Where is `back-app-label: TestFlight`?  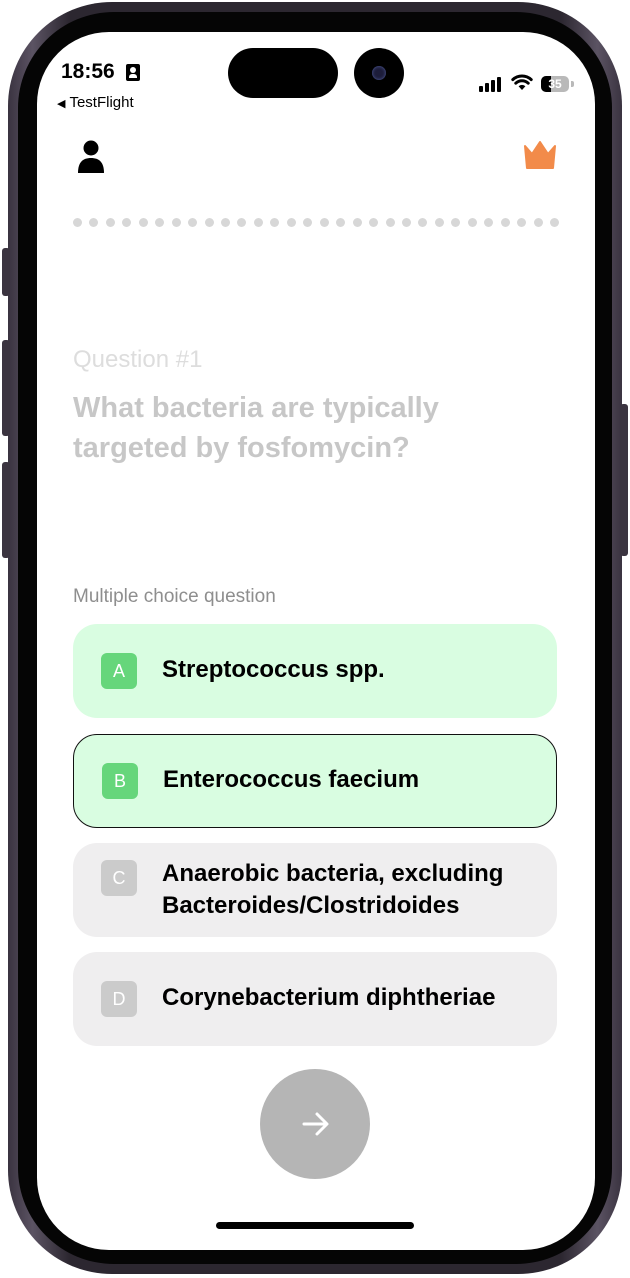
back-app-label: TestFlight is located at coordinates (101, 102).